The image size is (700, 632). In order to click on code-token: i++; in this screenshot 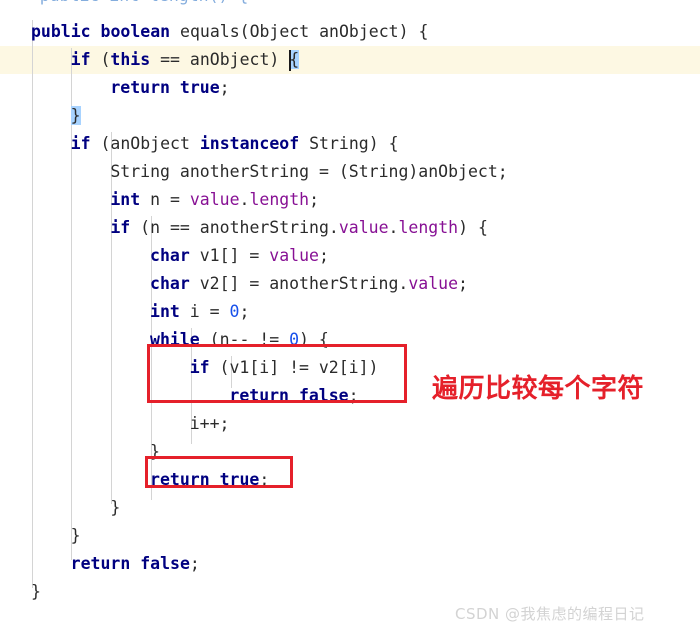, I will do `click(209, 423)`.